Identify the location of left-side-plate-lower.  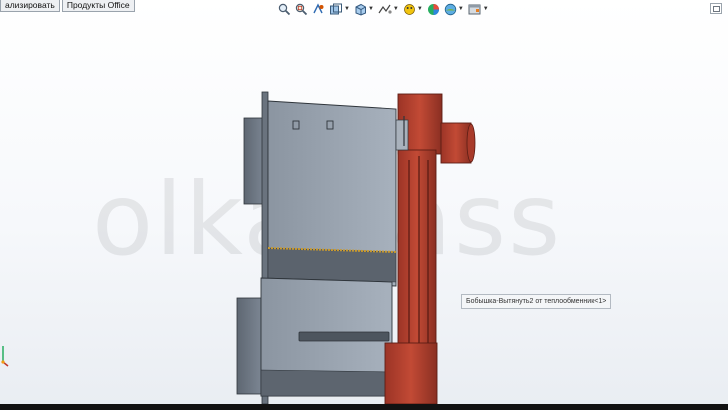
(249, 346).